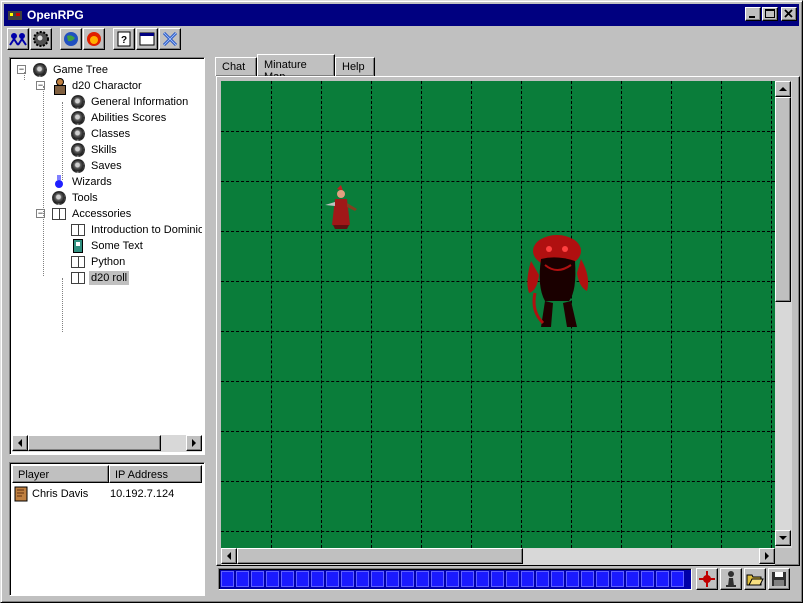  I want to click on globe-icon, so click(71, 39).